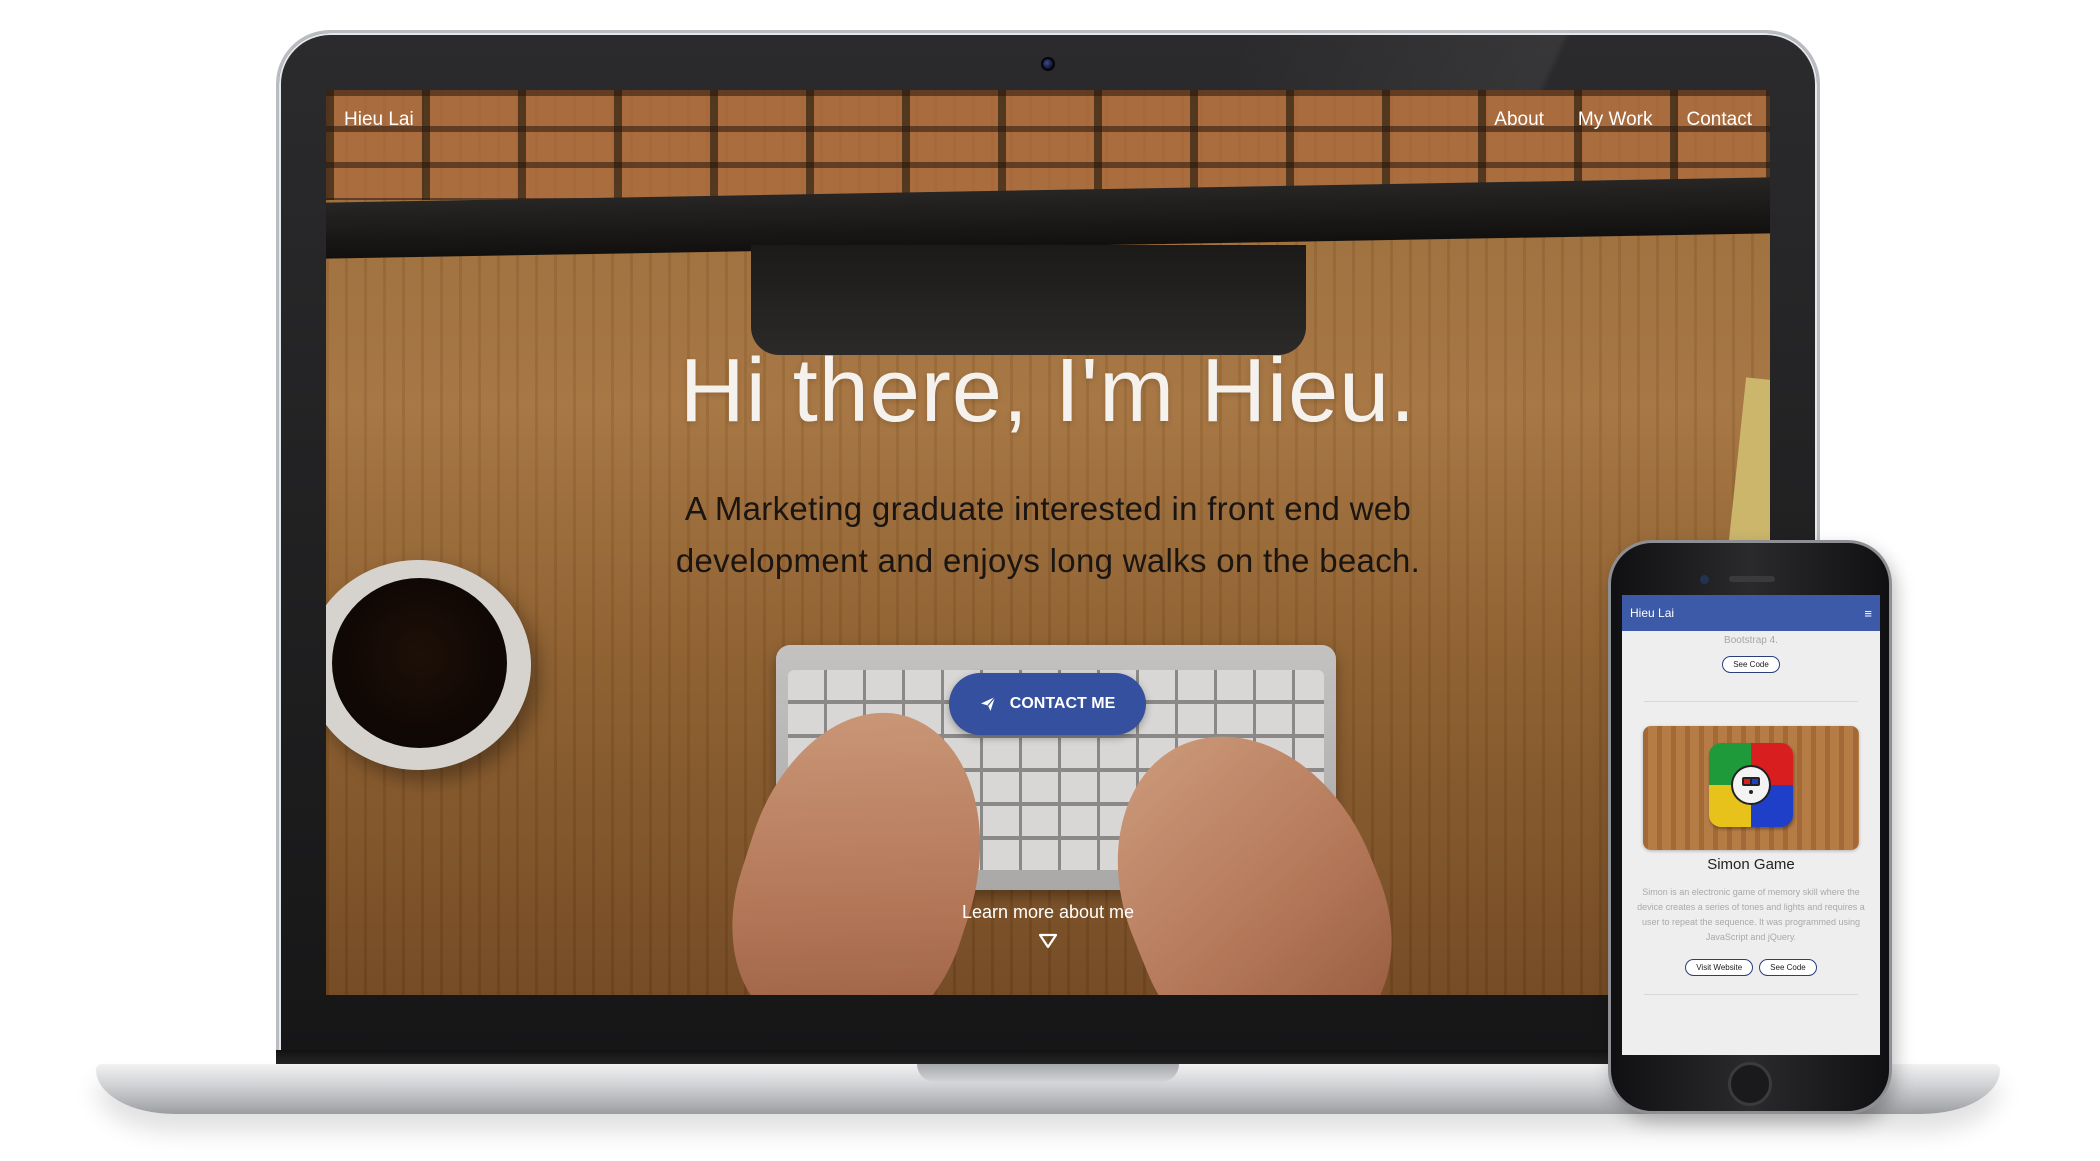 This screenshot has width=2100, height=1161. I want to click on visit-website-button: Visit Website, so click(1719, 967).